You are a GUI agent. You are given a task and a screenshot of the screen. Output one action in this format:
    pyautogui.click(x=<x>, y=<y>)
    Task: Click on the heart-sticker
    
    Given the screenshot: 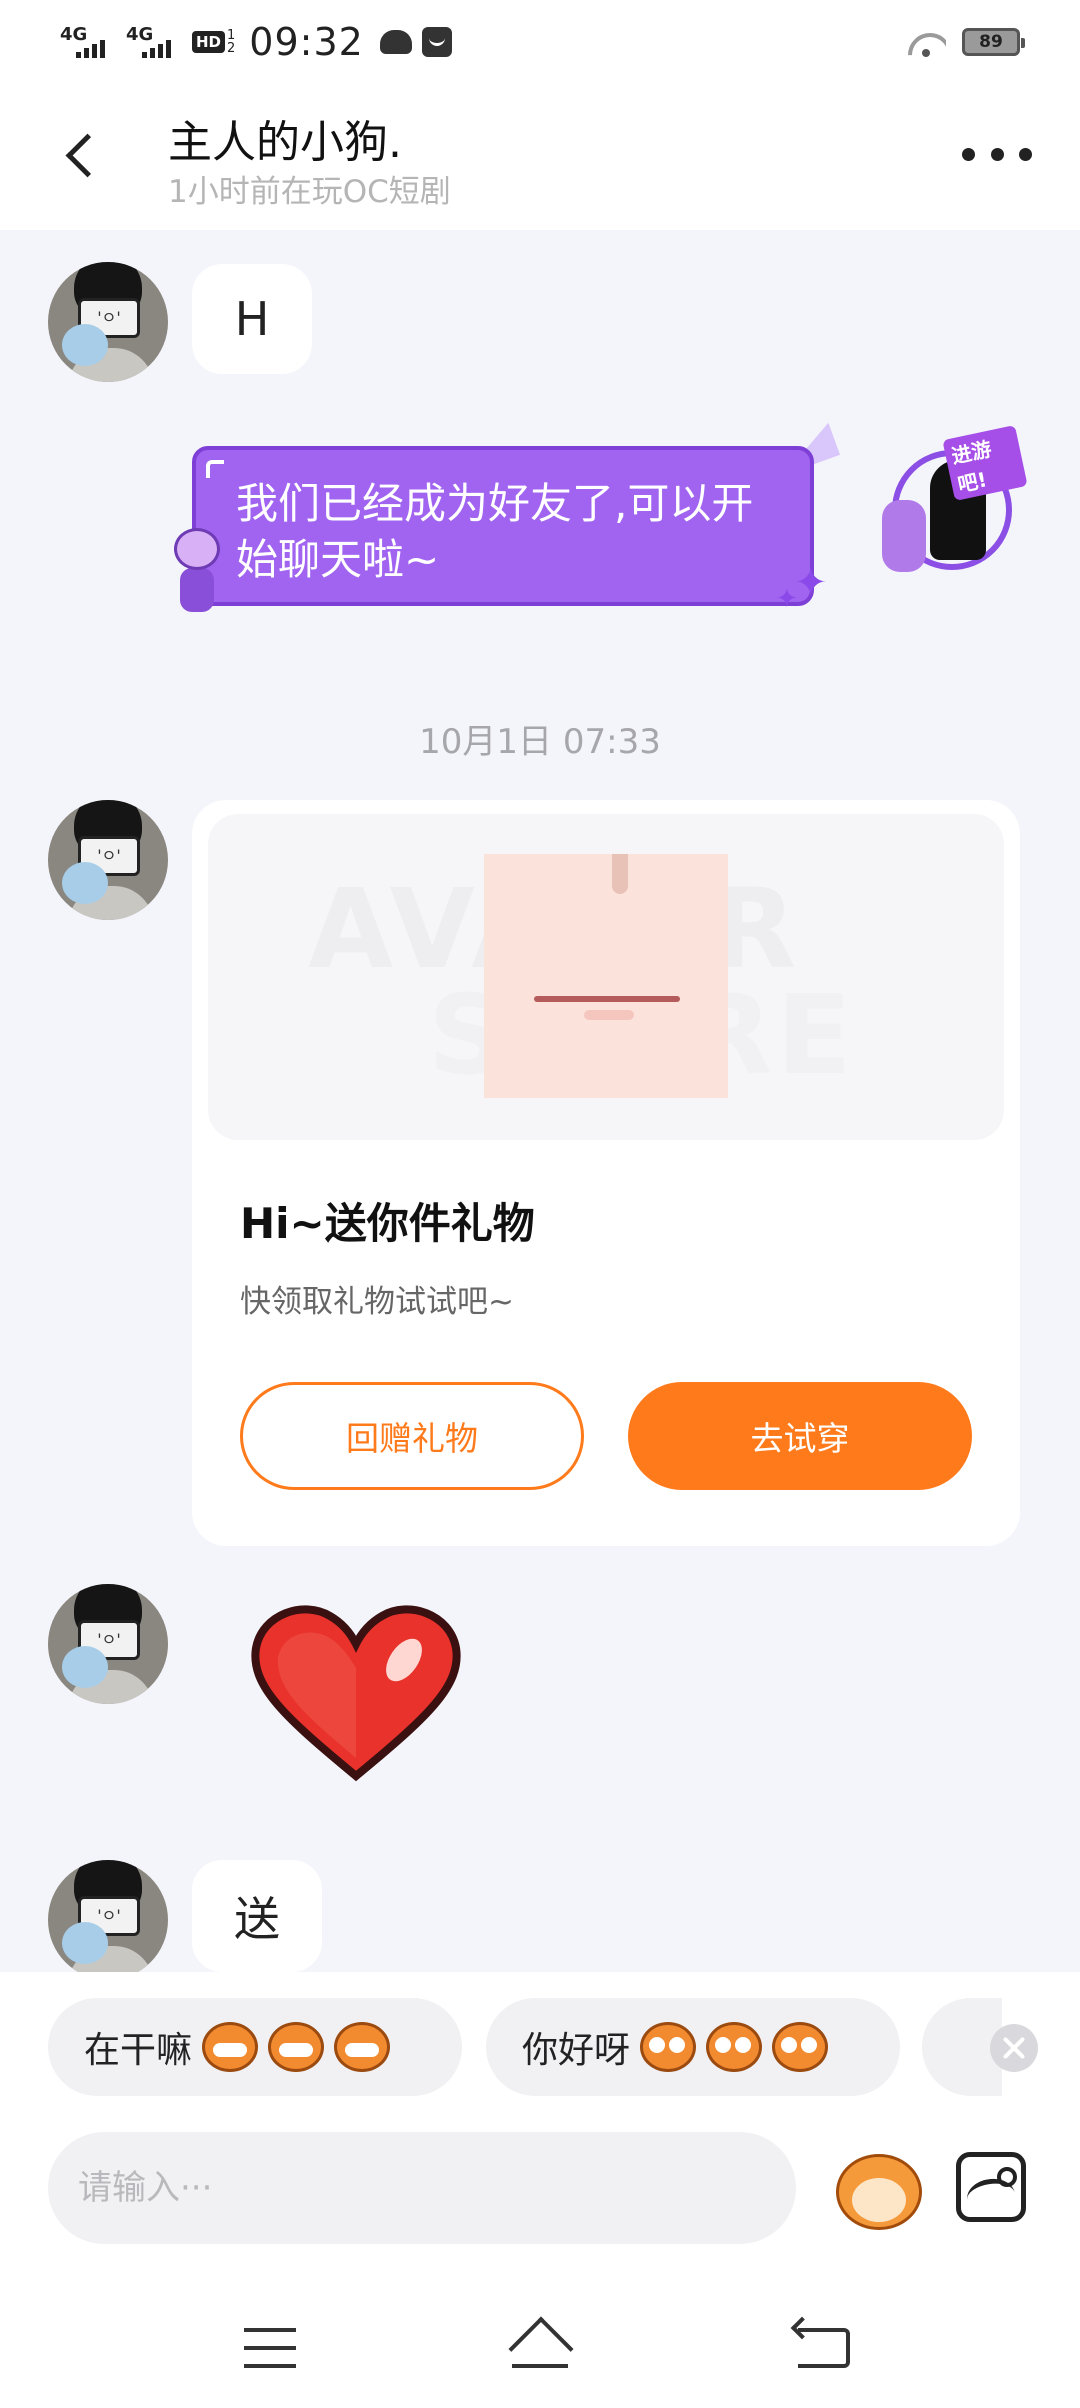 What is the action you would take?
    pyautogui.click(x=356, y=1693)
    